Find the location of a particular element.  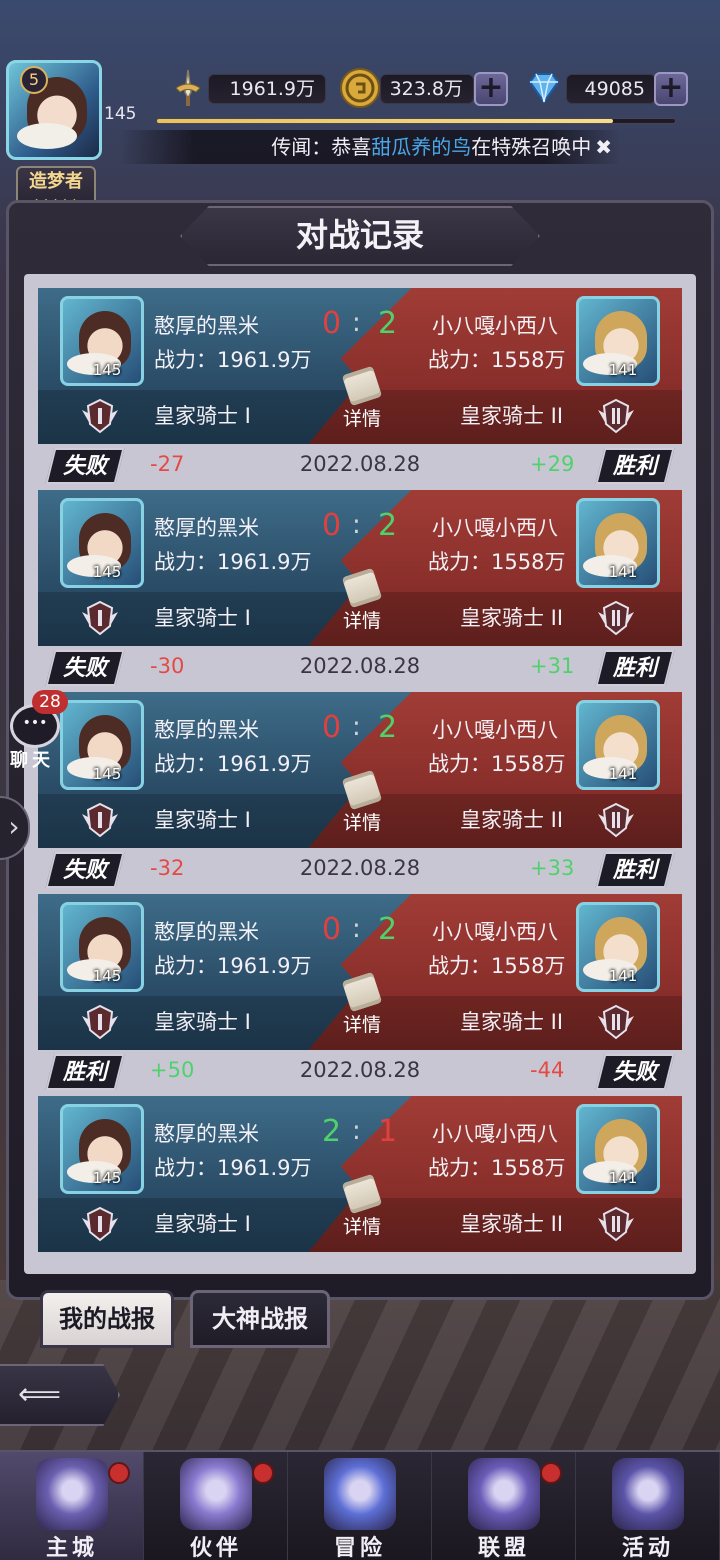

nav-item: 冒险 is located at coordinates (360, 1506).